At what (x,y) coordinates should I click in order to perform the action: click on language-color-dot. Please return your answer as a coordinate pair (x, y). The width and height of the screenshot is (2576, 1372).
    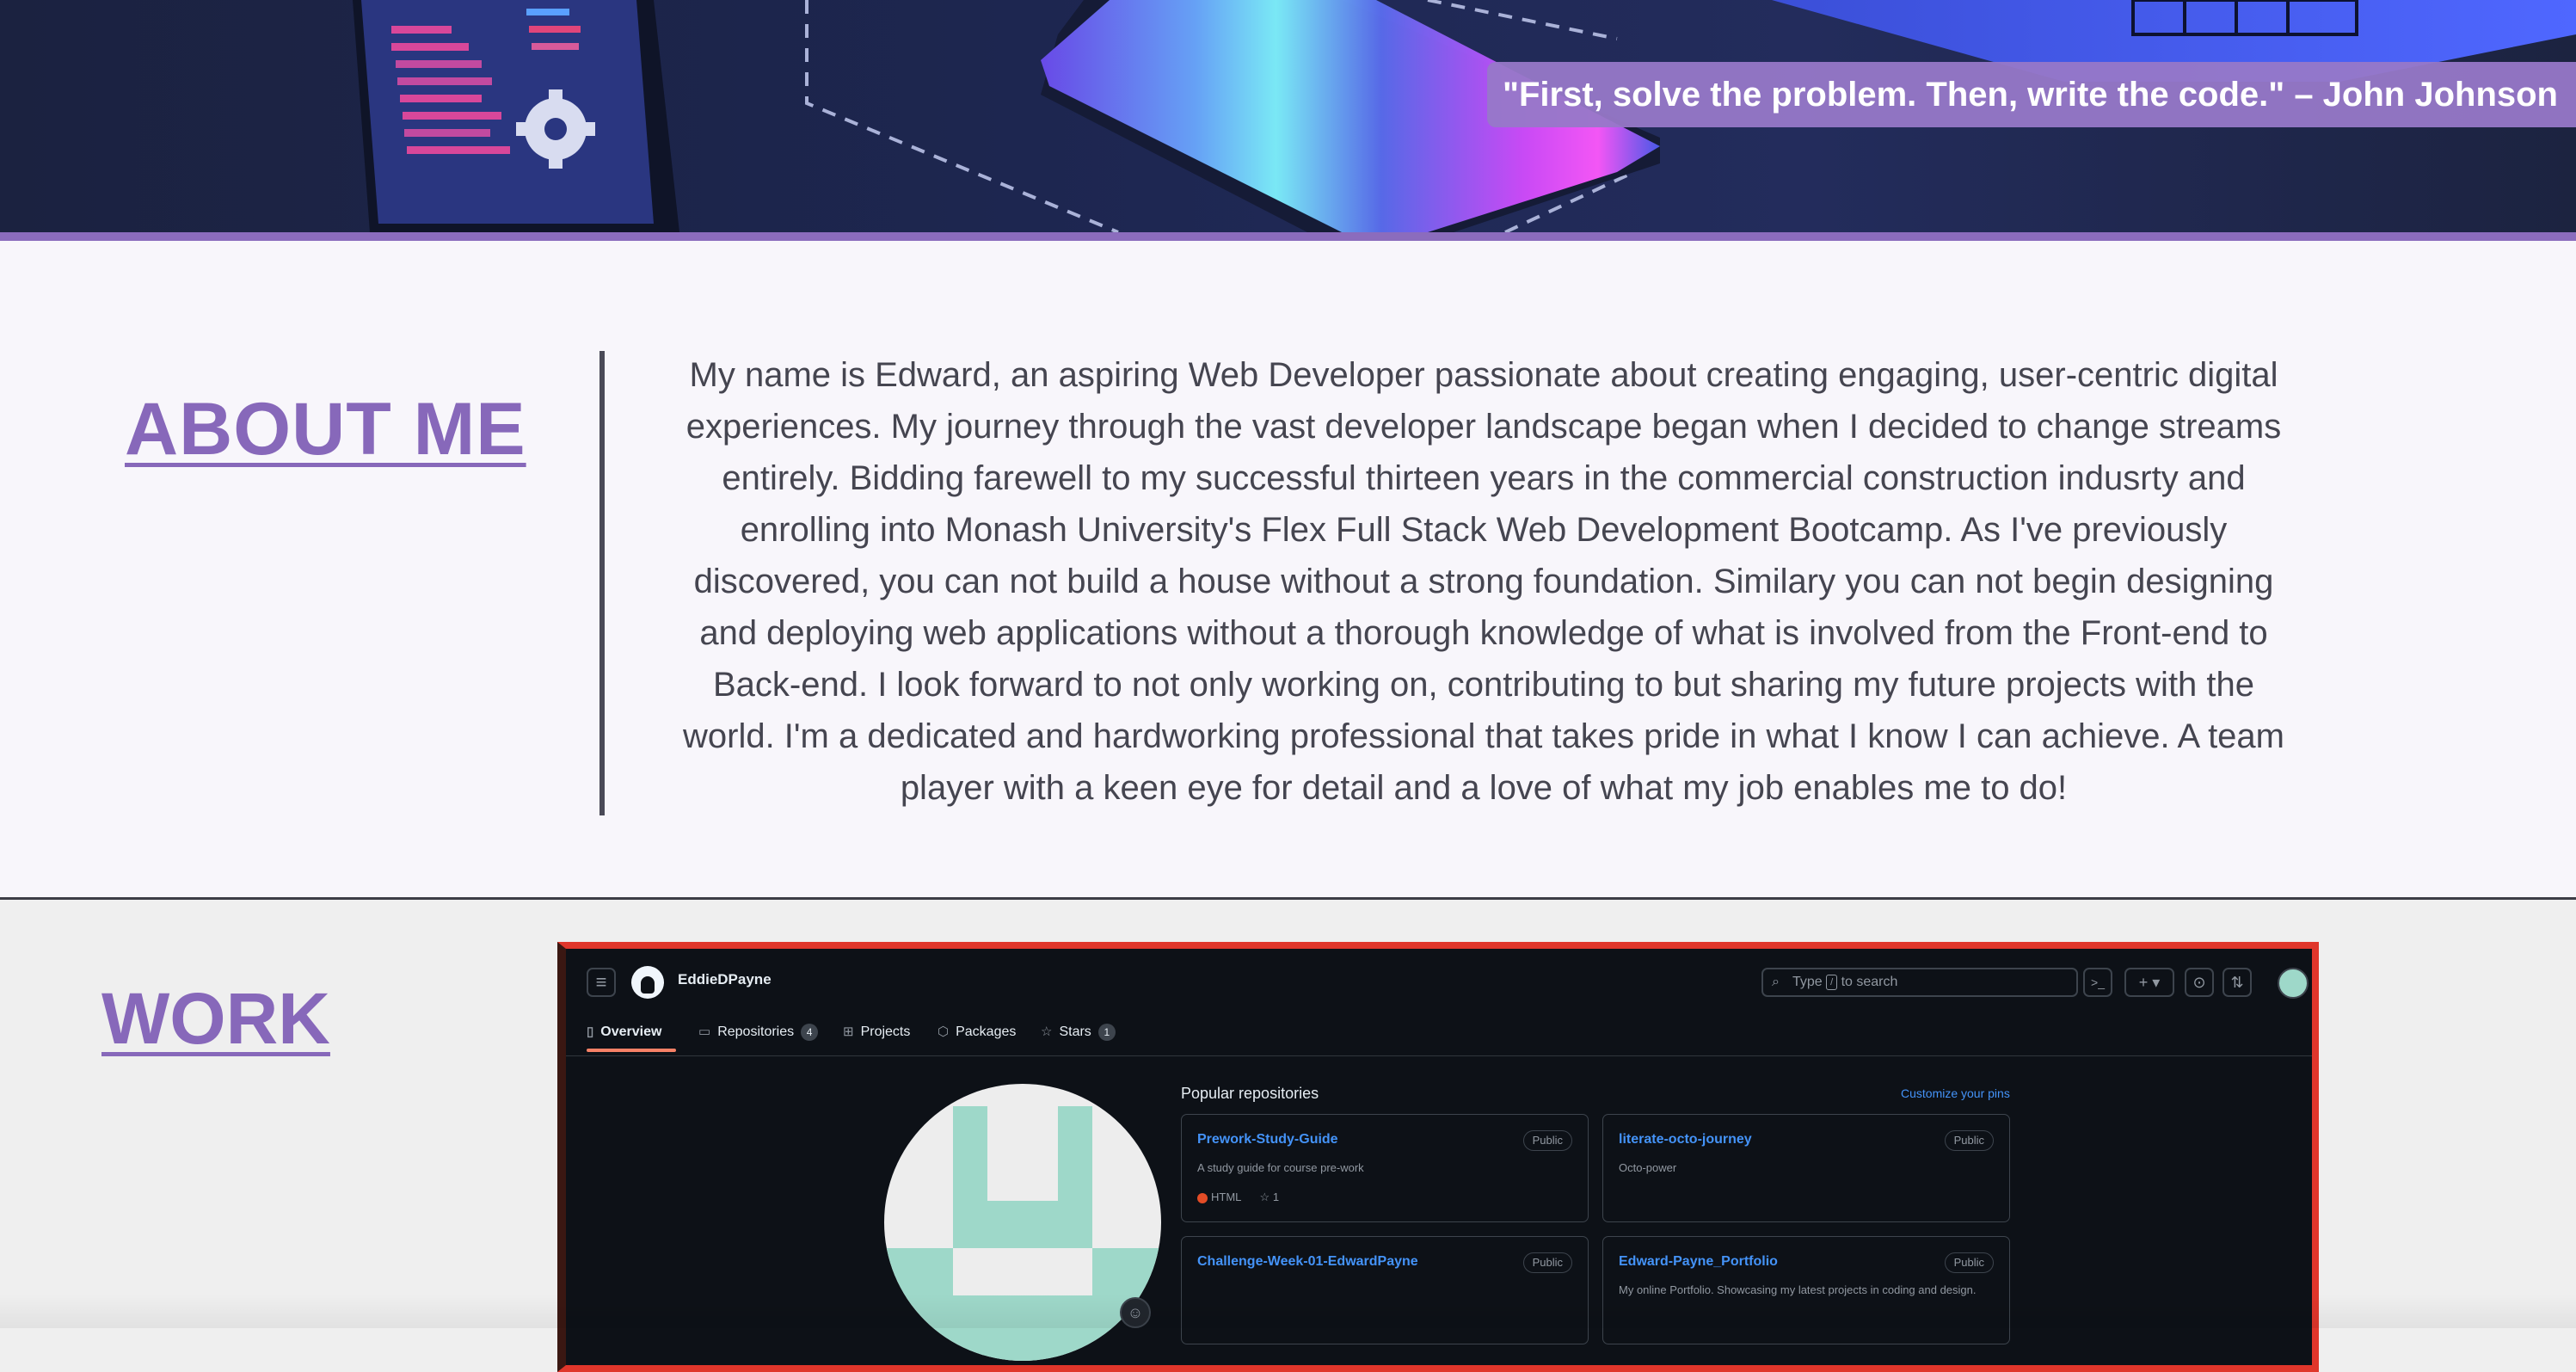
    Looking at the image, I should click on (1202, 1197).